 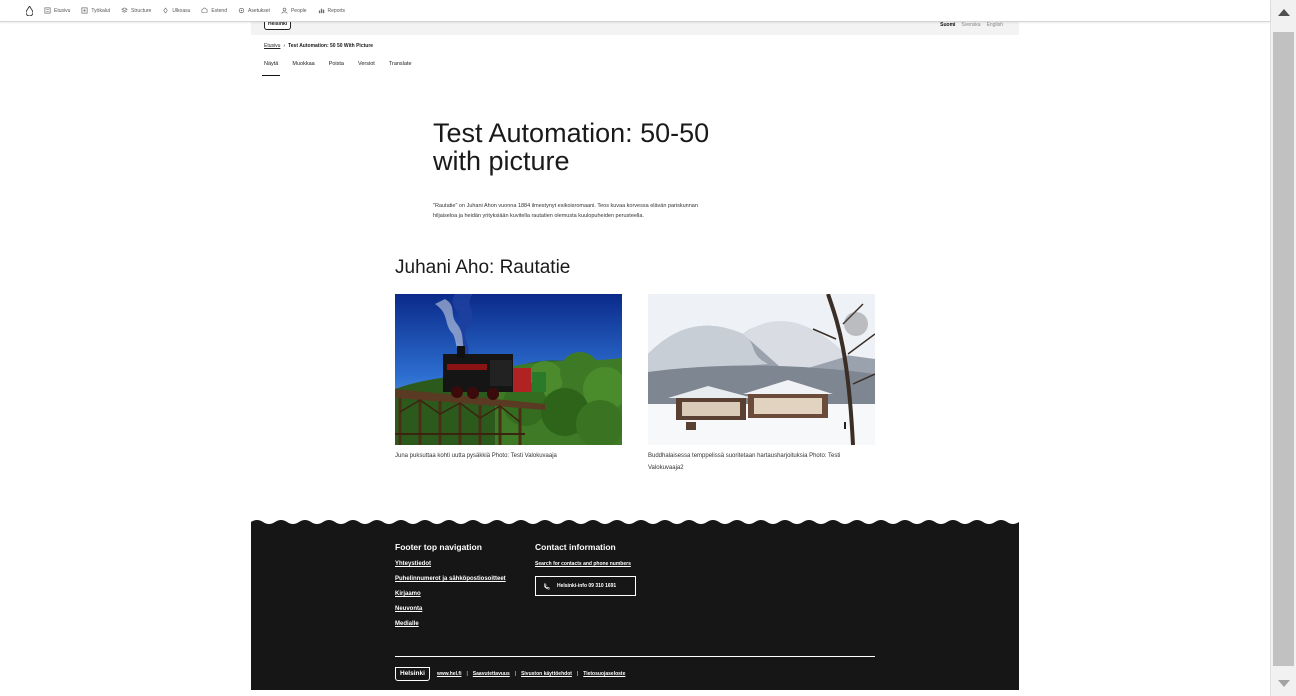 What do you see at coordinates (491, 674) in the screenshot?
I see `footer-bottom-link: Saavutettavuus` at bounding box center [491, 674].